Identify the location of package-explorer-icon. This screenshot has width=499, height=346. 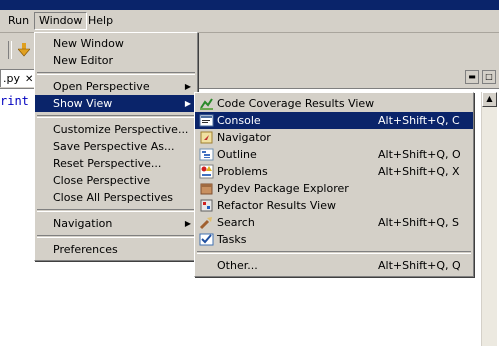
(206, 189).